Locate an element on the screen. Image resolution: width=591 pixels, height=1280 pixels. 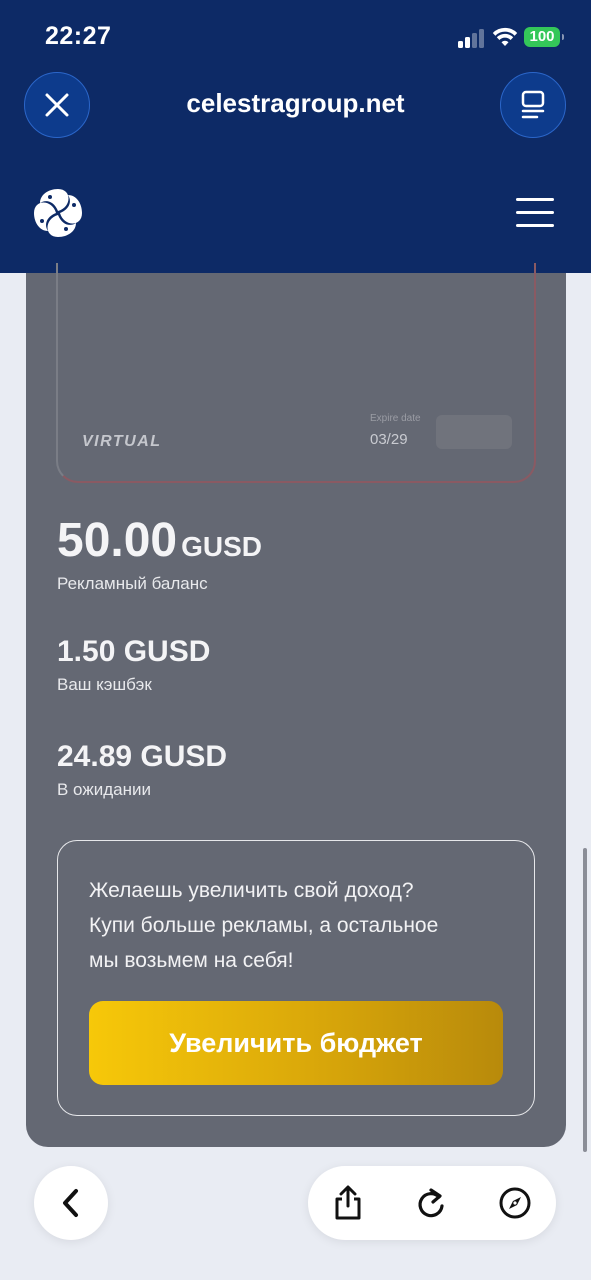
cashback-label: Ваш кэшбэк is located at coordinates (104, 684).